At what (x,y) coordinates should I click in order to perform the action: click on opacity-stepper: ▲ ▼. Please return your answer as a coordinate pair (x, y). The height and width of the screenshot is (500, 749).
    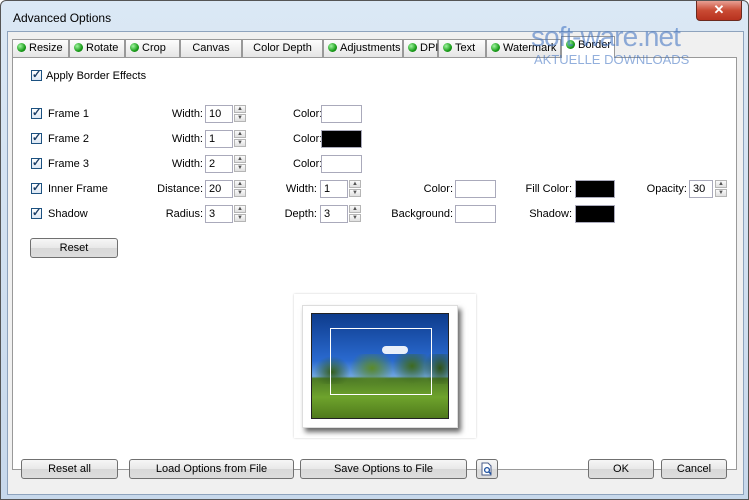
    Looking at the image, I should click on (721, 189).